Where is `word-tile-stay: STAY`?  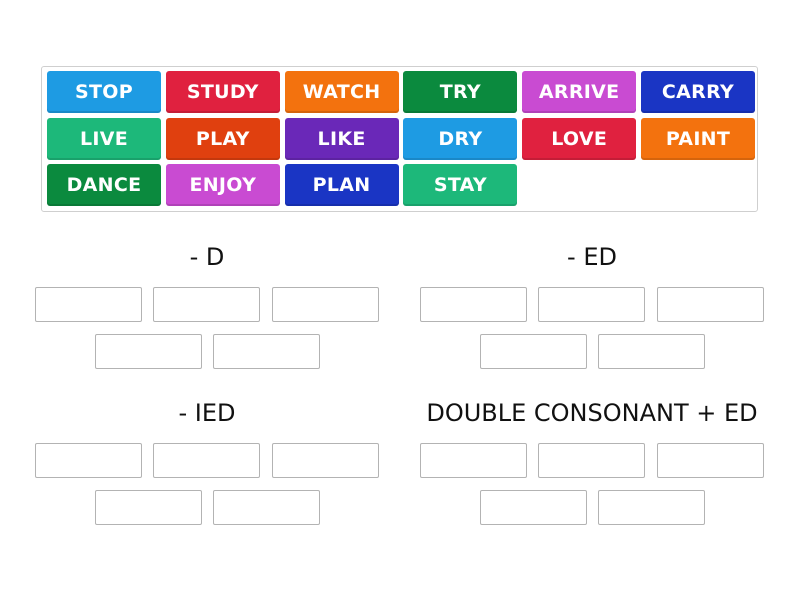 word-tile-stay: STAY is located at coordinates (460, 185).